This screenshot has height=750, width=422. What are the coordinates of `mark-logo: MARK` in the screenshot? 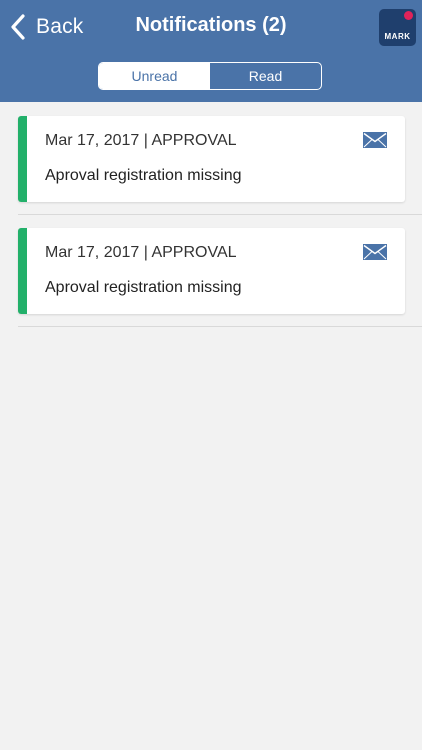 It's located at (397, 27).